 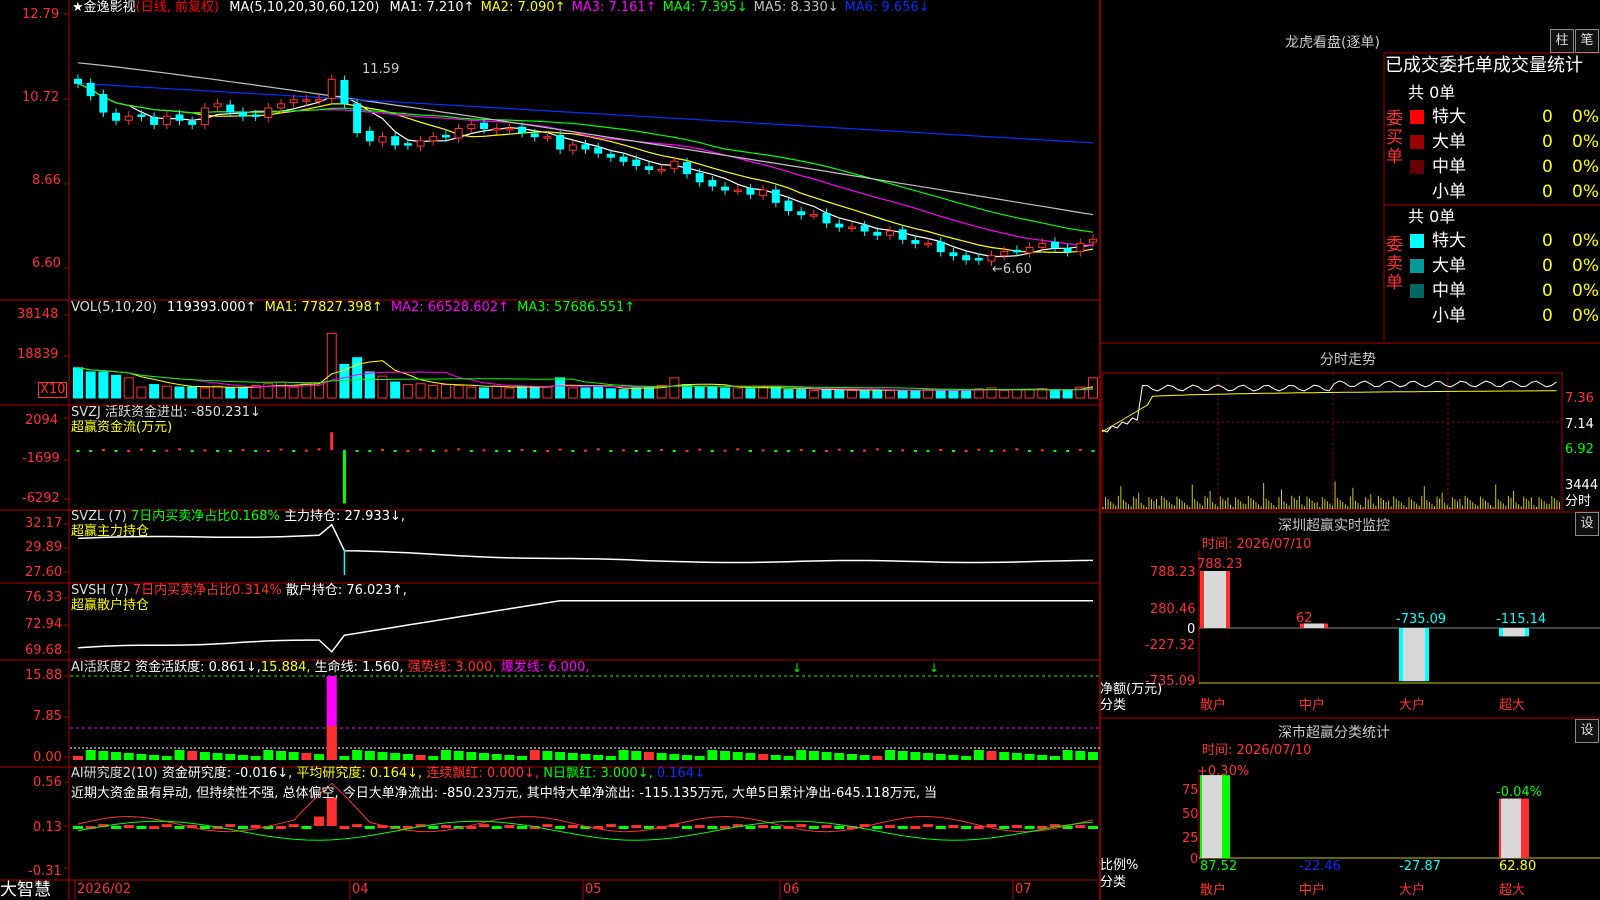 What do you see at coordinates (1194, 859) in the screenshot?
I see `szc-tick: 0` at bounding box center [1194, 859].